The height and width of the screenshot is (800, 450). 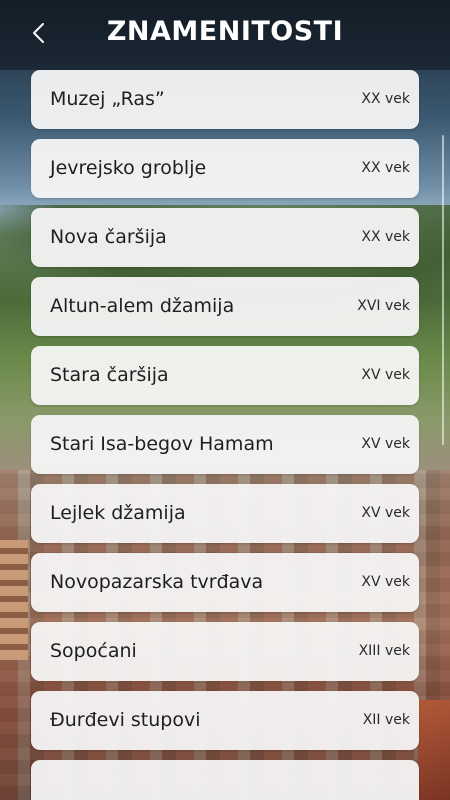 I want to click on item-name: Jevrejsko groblje, so click(x=128, y=168).